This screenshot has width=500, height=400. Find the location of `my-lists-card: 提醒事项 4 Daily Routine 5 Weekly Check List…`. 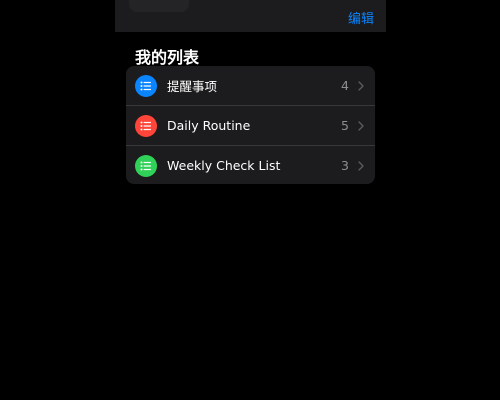

my-lists-card: 提醒事项 4 Daily Routine 5 Weekly Check List… is located at coordinates (250, 125).